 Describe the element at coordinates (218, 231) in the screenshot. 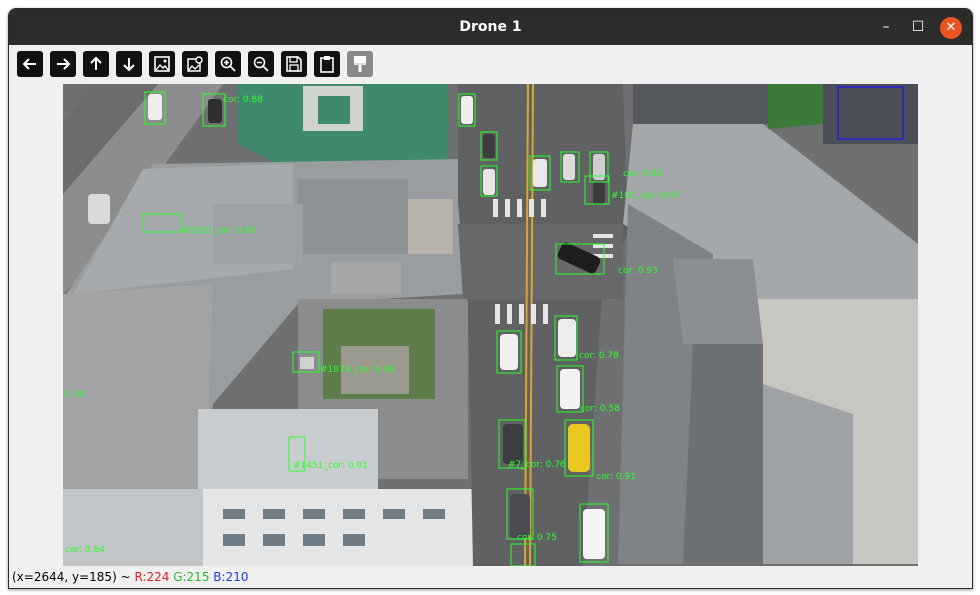

I see `detection-label: #2010_cor: 0.90` at that location.